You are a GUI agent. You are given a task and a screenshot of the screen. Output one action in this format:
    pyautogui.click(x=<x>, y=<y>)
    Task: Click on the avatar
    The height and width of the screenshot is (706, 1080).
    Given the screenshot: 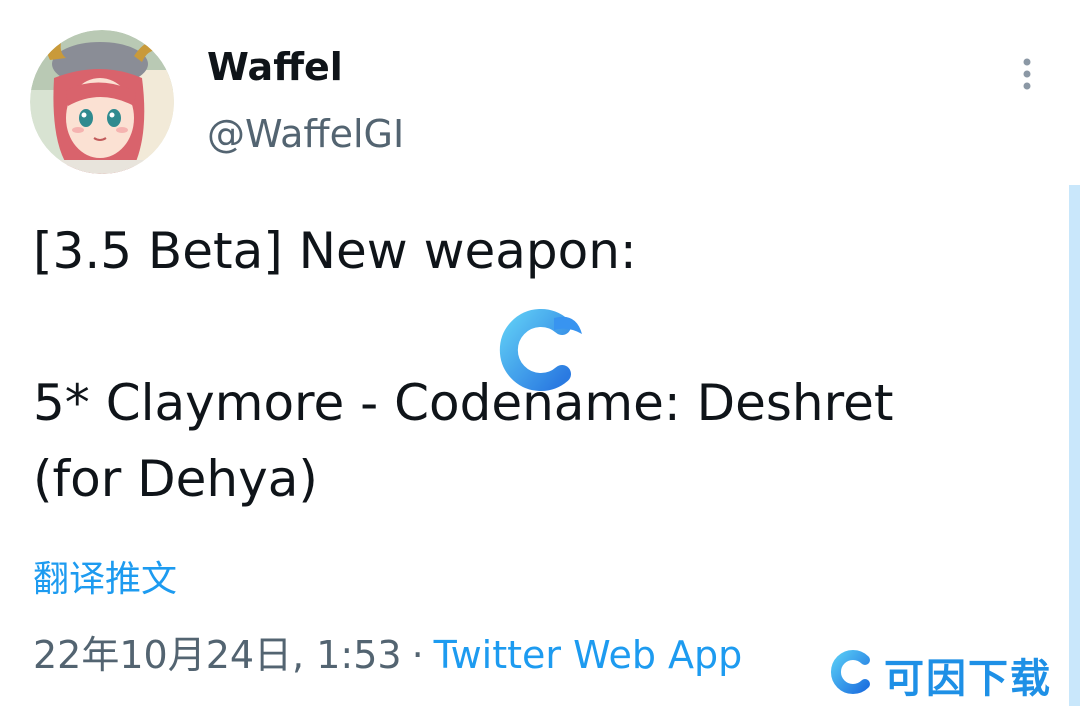 What is the action you would take?
    pyautogui.click(x=102, y=102)
    